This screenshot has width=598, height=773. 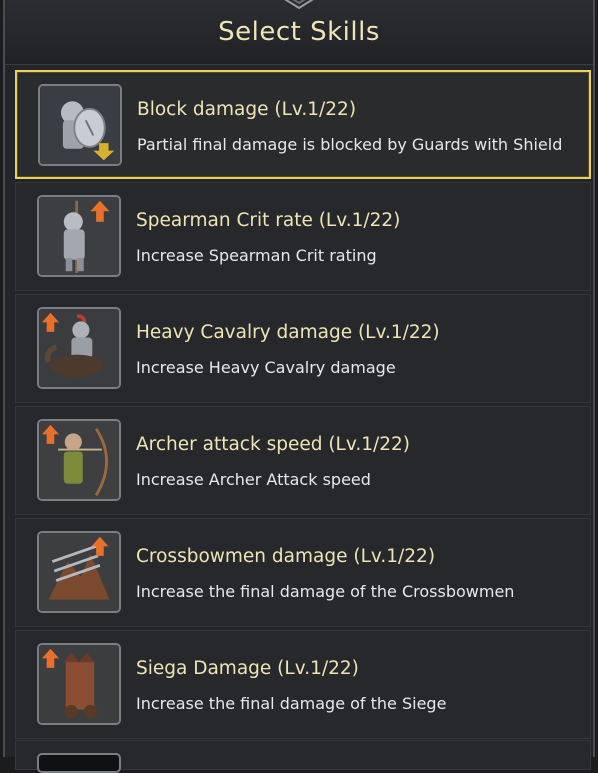 What do you see at coordinates (273, 444) in the screenshot?
I see `skill-name: Archer attack speed (Lv.1/22)` at bounding box center [273, 444].